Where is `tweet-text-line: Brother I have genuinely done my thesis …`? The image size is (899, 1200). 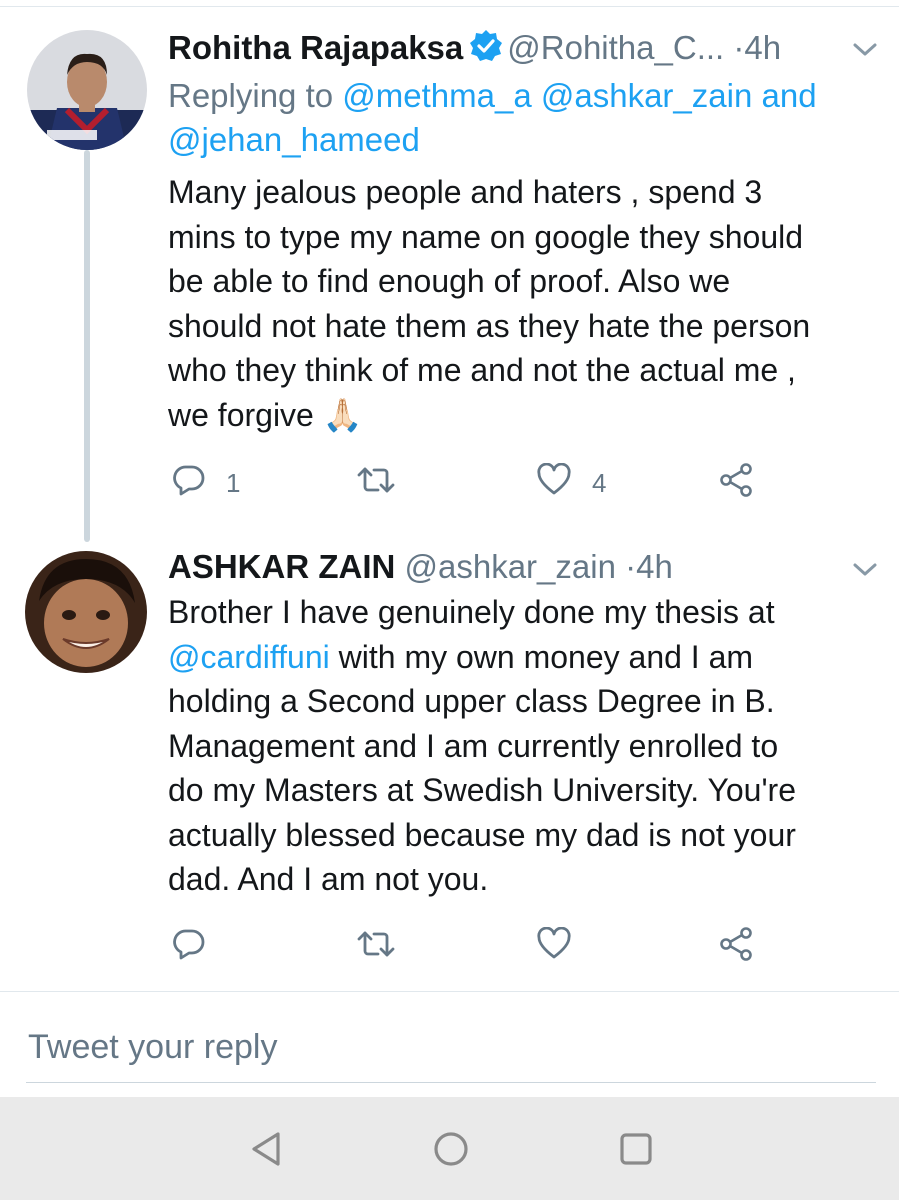
tweet-text-line: Brother I have genuinely done my thesis … is located at coordinates (471, 612).